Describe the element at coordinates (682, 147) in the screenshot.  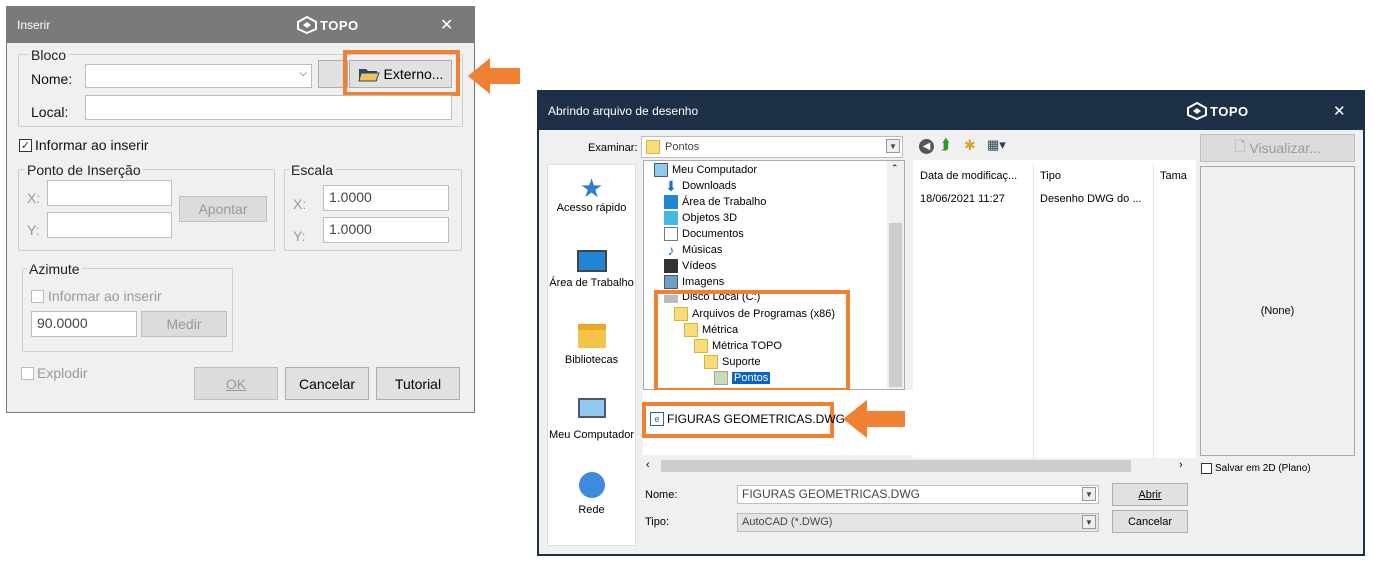
I see `examinar-value: Pontos` at that location.